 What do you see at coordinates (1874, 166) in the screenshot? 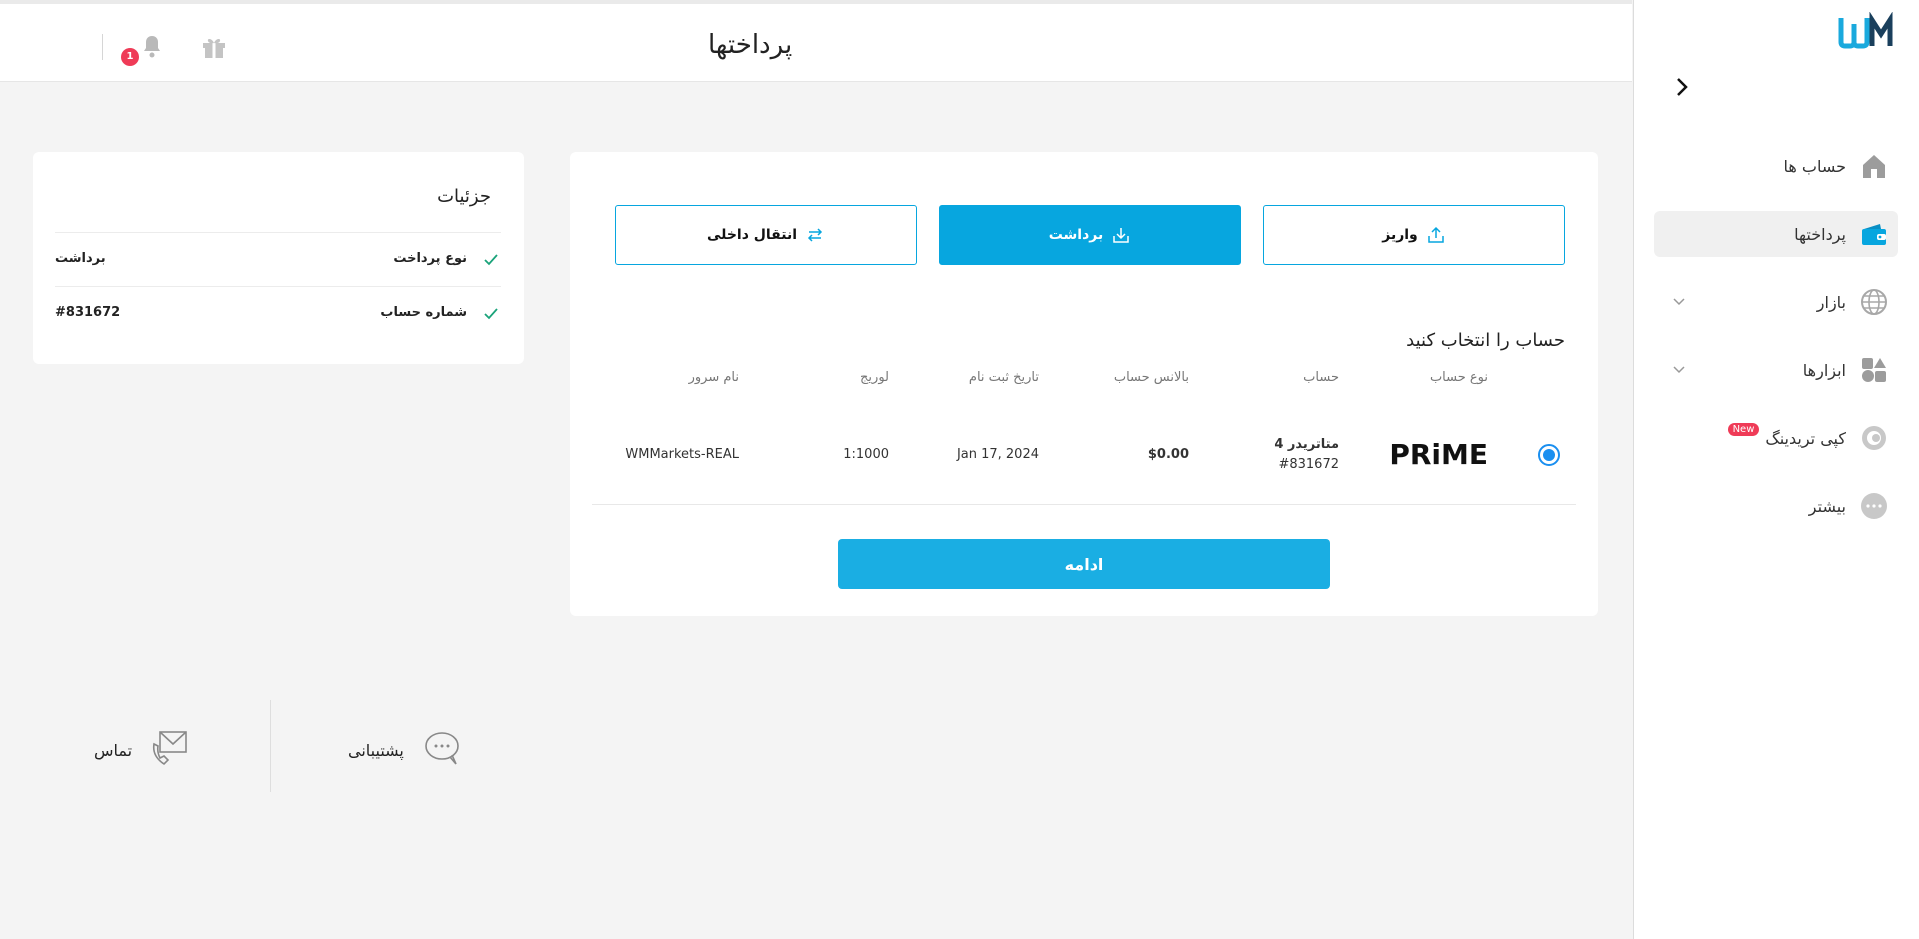
I see `home-icon` at bounding box center [1874, 166].